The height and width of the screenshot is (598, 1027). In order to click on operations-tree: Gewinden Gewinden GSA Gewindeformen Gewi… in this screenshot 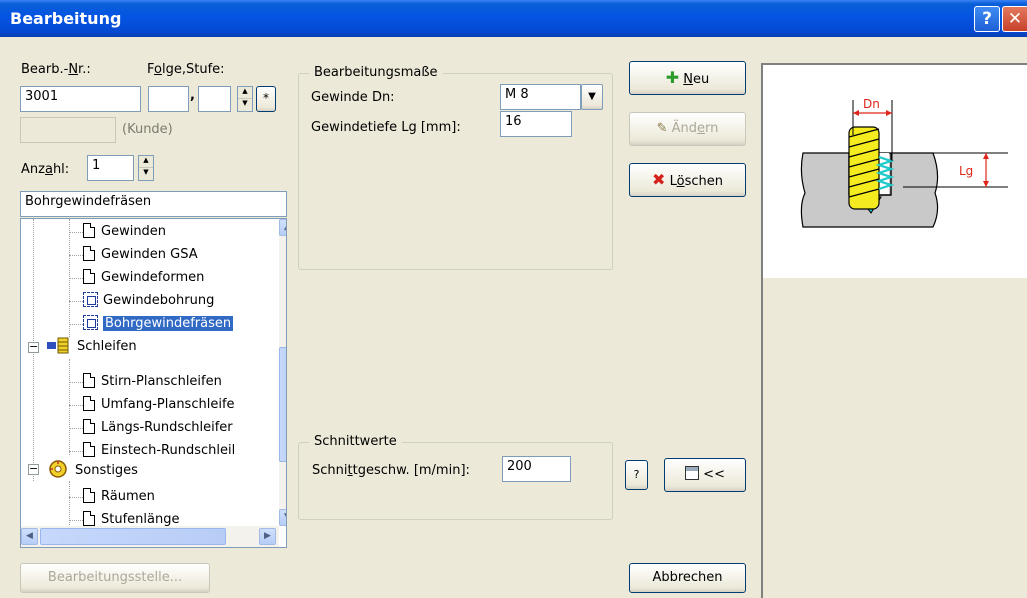, I will do `click(153, 383)`.